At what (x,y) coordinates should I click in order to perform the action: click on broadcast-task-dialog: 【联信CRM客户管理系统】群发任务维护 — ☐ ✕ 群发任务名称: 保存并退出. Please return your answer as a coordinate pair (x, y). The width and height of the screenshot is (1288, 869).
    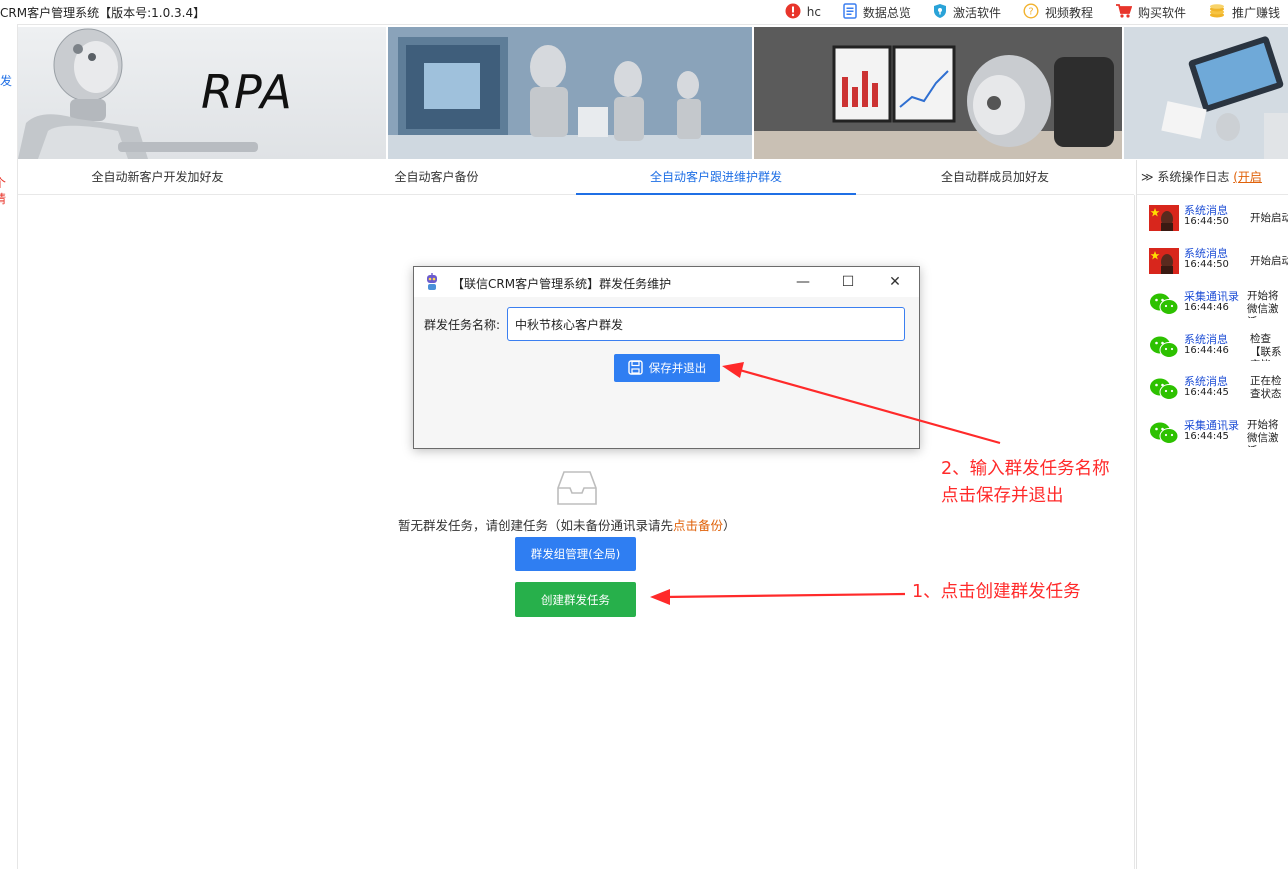
    Looking at the image, I should click on (666, 357).